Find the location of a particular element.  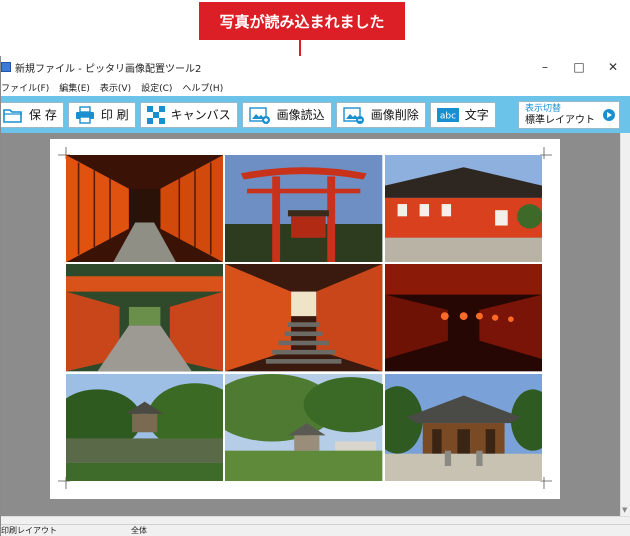

menu-edit: 編集(E) is located at coordinates (74, 87).